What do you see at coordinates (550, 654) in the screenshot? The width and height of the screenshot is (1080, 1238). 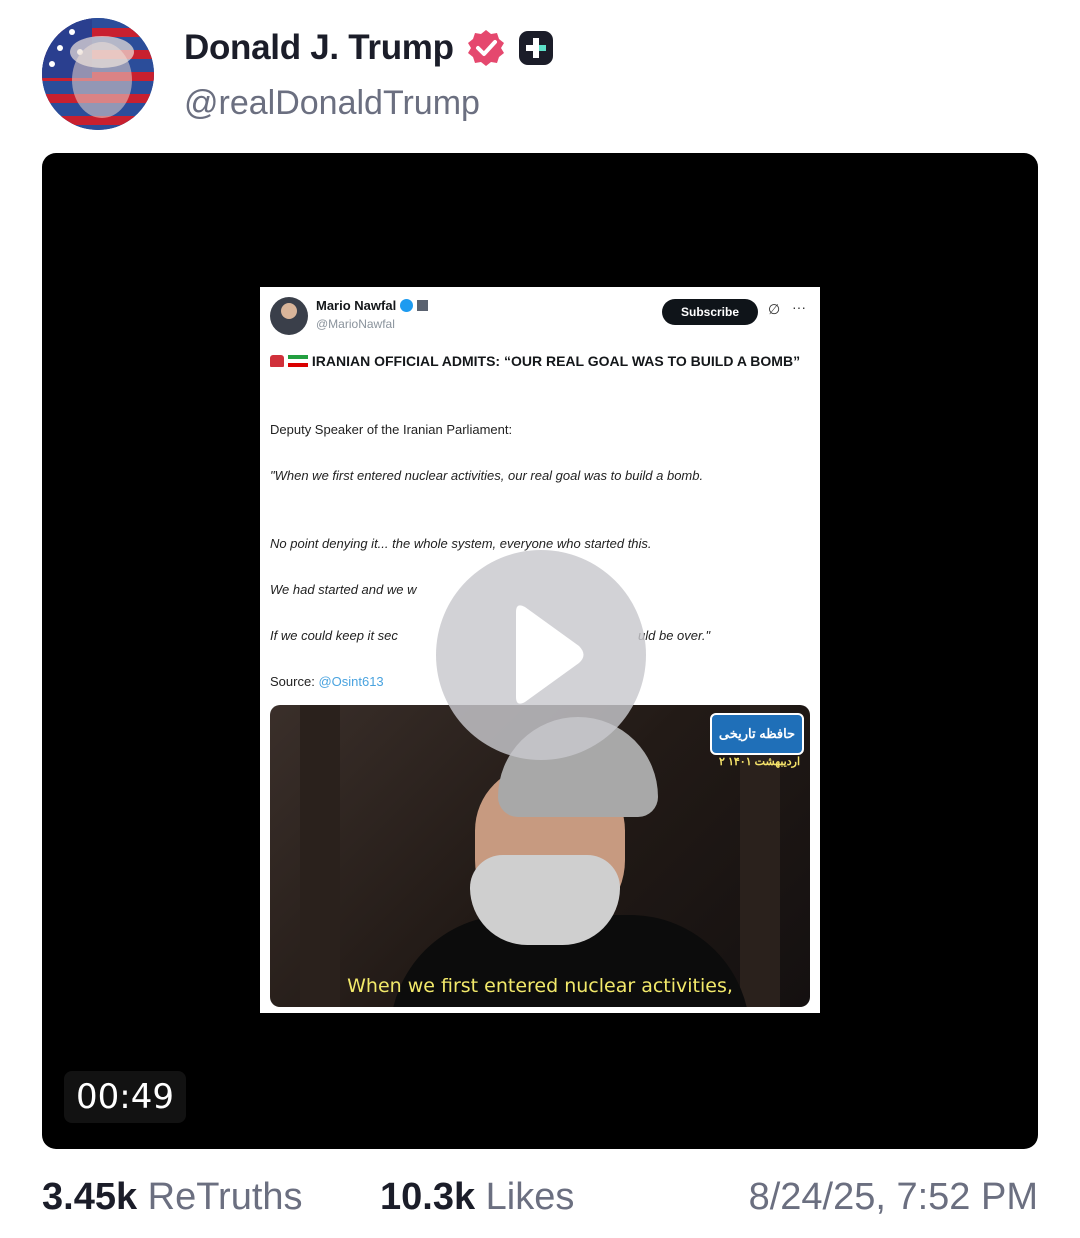 I see `play-icon` at bounding box center [550, 654].